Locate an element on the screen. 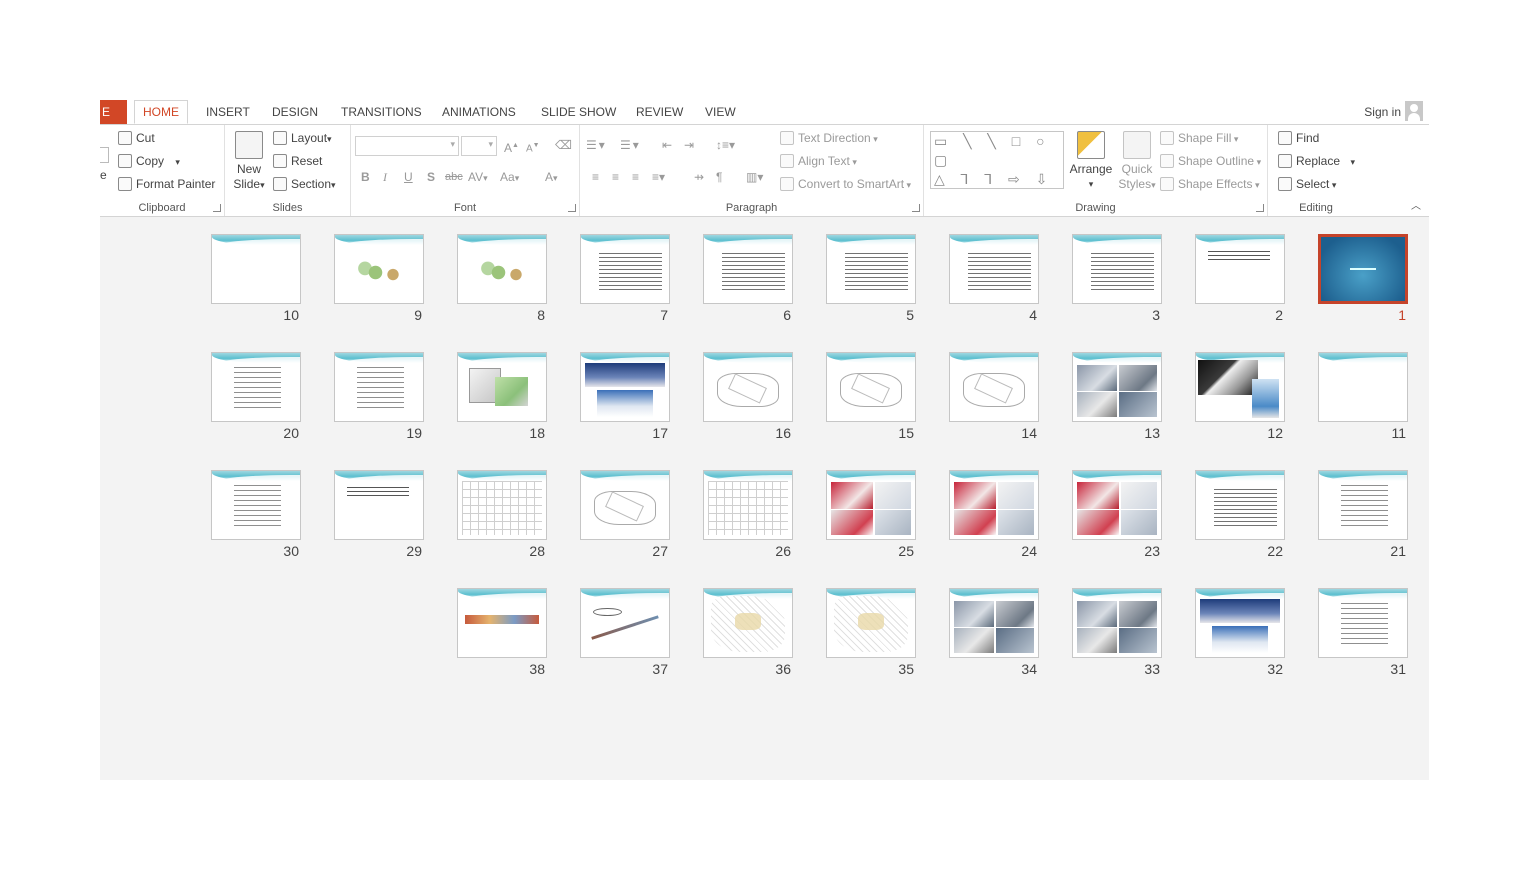 This screenshot has height=880, width=1529. layout-button: Layout▾ is located at coordinates (302, 138).